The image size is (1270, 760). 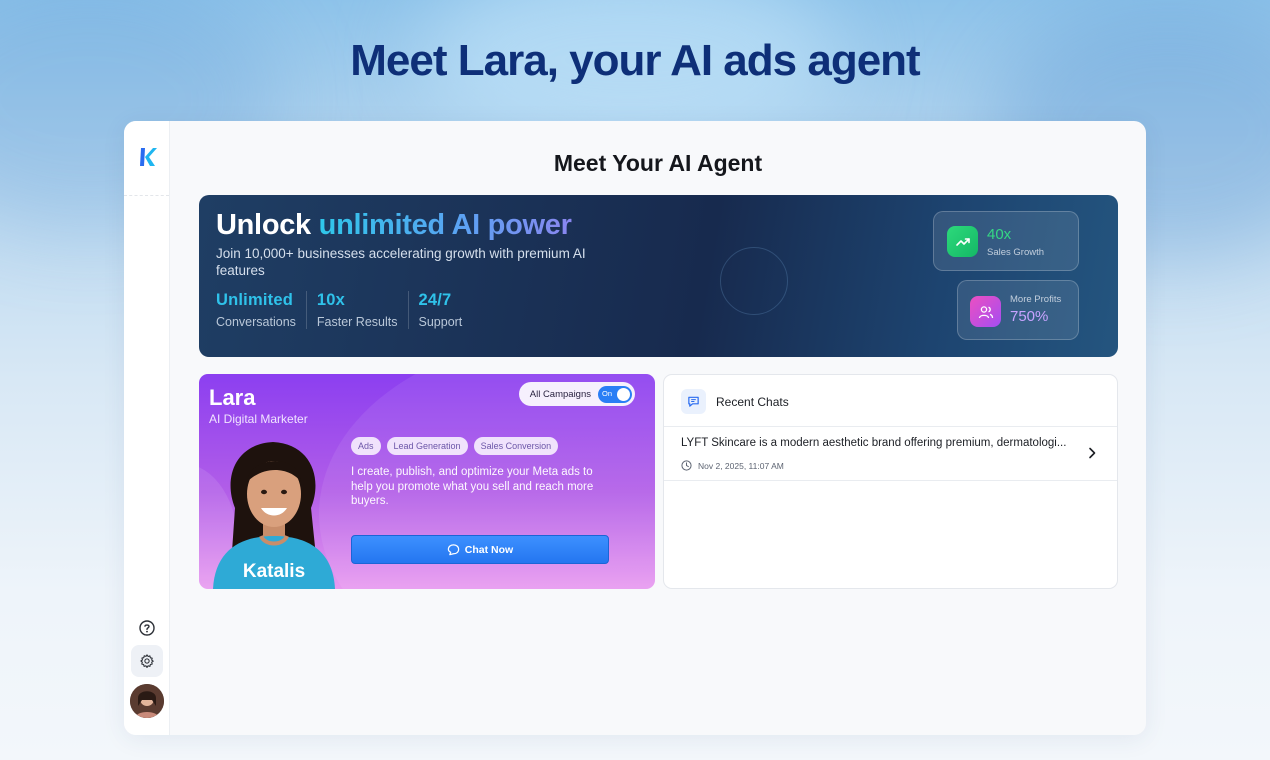 I want to click on tag-ads: Ads, so click(x=366, y=446).